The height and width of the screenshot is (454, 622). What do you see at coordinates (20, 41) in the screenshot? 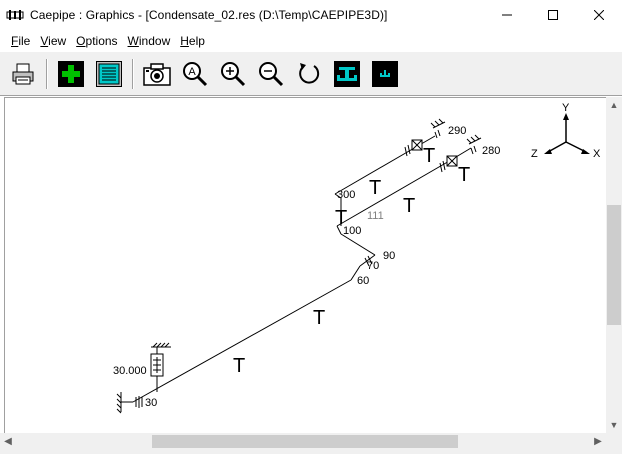
I see `menu-file: File` at bounding box center [20, 41].